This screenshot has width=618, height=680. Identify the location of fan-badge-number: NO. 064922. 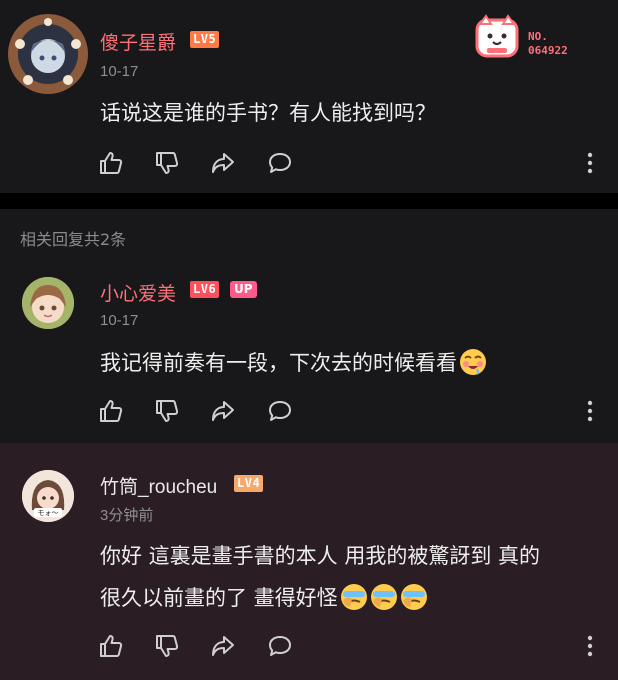
(548, 44).